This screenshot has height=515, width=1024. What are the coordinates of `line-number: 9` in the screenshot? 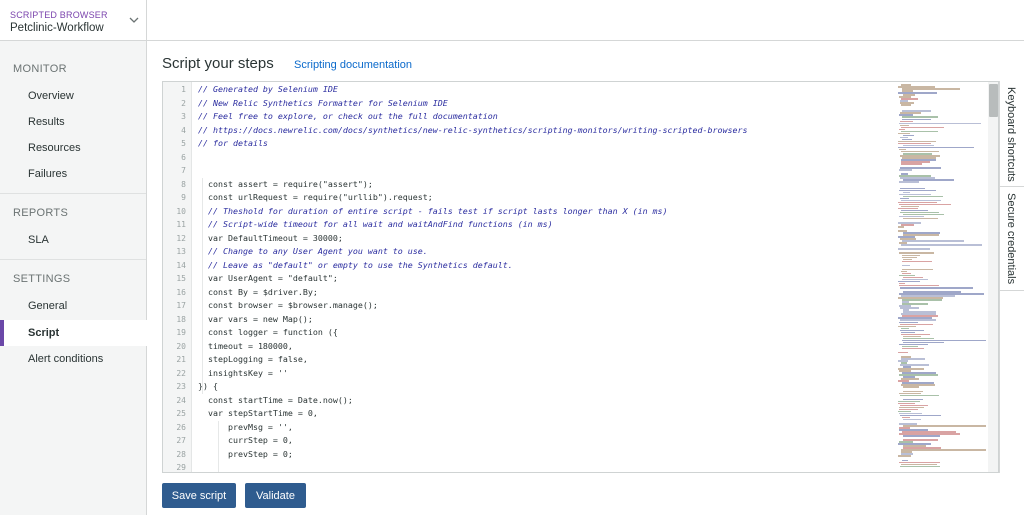 It's located at (183, 197).